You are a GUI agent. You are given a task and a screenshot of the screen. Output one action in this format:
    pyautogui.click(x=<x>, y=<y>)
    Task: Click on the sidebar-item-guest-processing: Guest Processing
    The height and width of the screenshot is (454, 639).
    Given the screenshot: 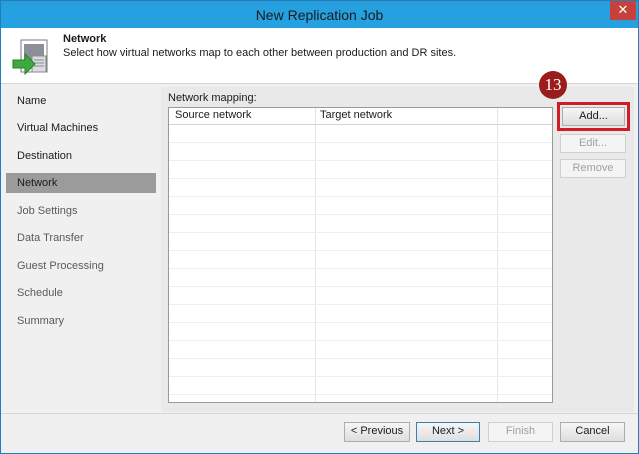 What is the action you would take?
    pyautogui.click(x=81, y=266)
    